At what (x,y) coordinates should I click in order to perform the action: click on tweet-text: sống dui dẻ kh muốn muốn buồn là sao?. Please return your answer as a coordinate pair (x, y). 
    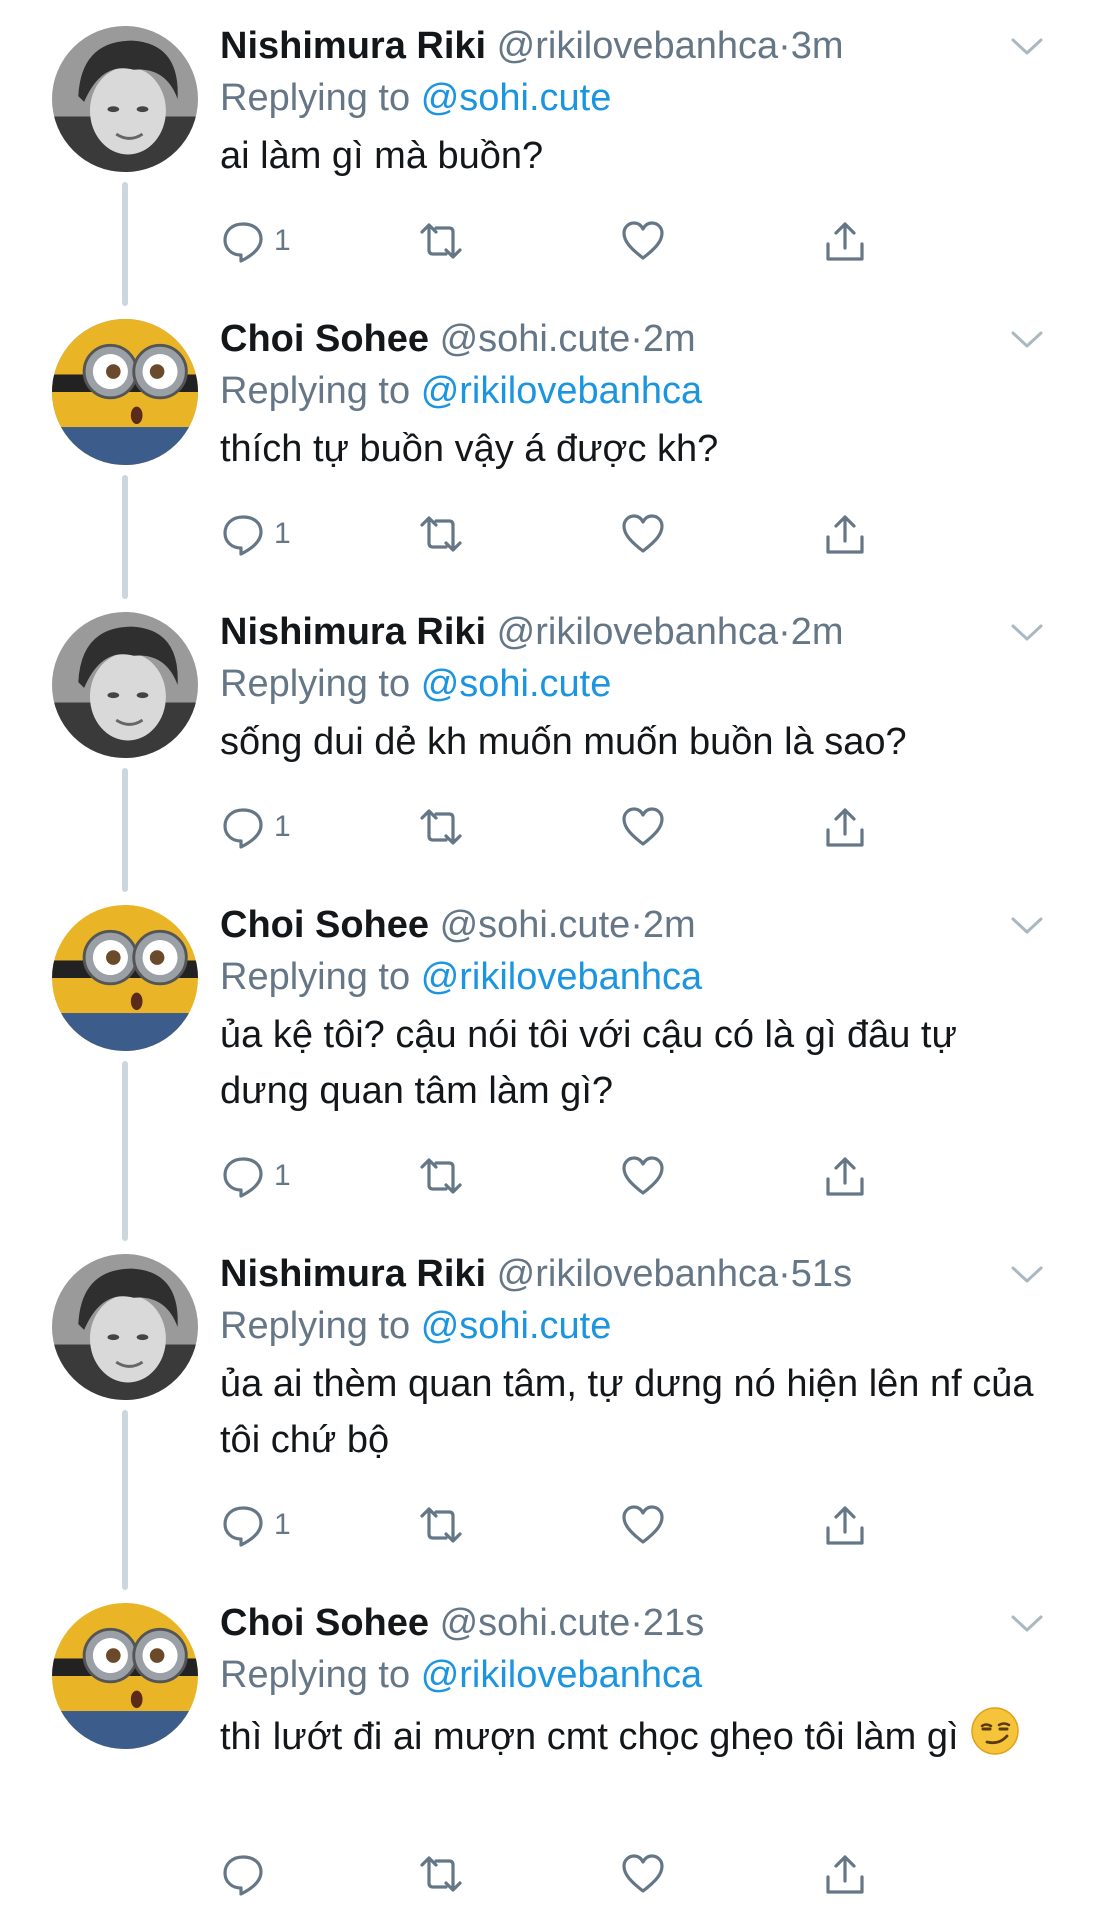
    Looking at the image, I should click on (563, 742).